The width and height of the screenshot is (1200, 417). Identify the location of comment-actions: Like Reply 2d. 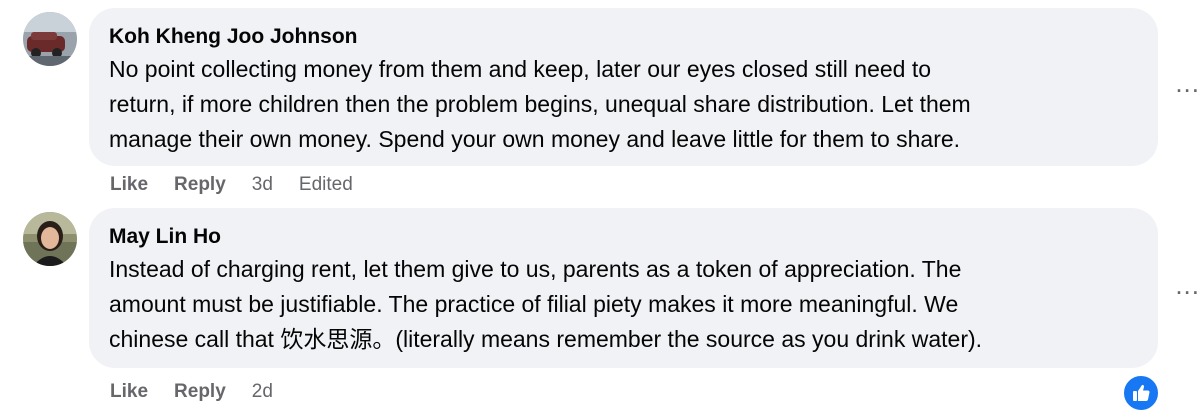
(204, 392).